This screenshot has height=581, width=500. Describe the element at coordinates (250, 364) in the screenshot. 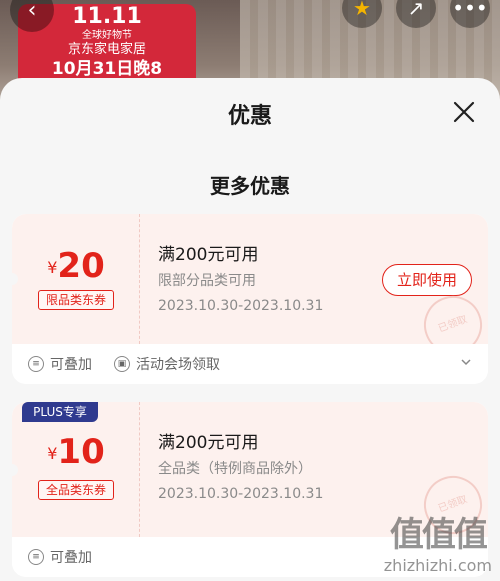

I see `coupon-footer: ≡ 可叠加 ▣ 活动会场领取` at that location.